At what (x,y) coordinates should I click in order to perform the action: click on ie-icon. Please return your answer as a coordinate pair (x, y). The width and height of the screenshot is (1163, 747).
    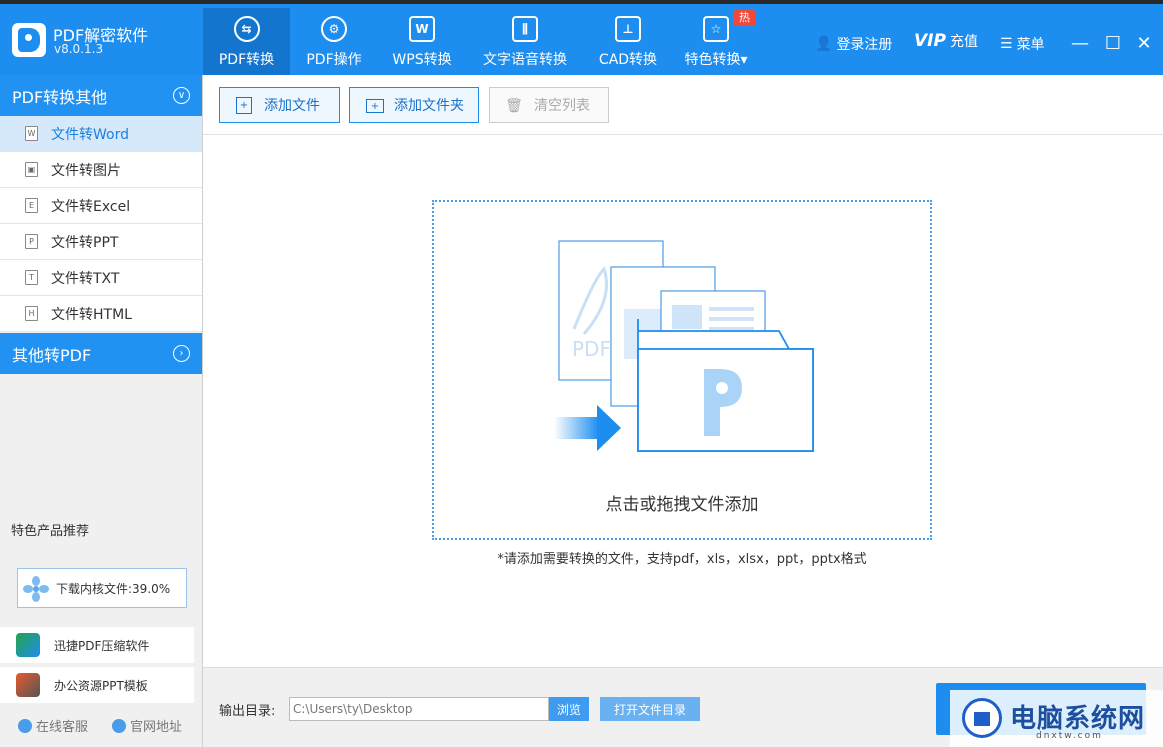
    Looking at the image, I should click on (119, 725).